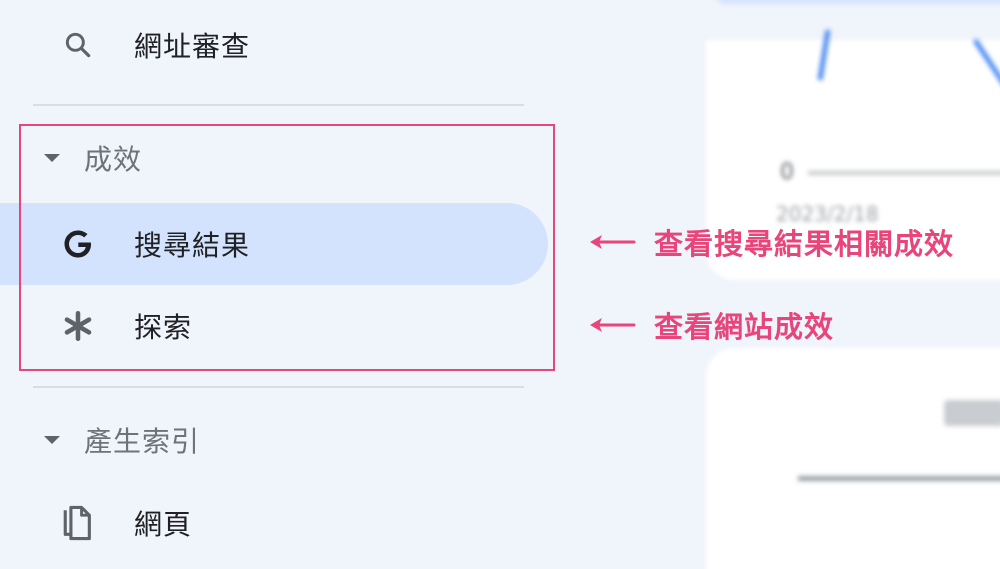 The height and width of the screenshot is (569, 1000). What do you see at coordinates (904, 173) in the screenshot?
I see `chart-axis-line` at bounding box center [904, 173].